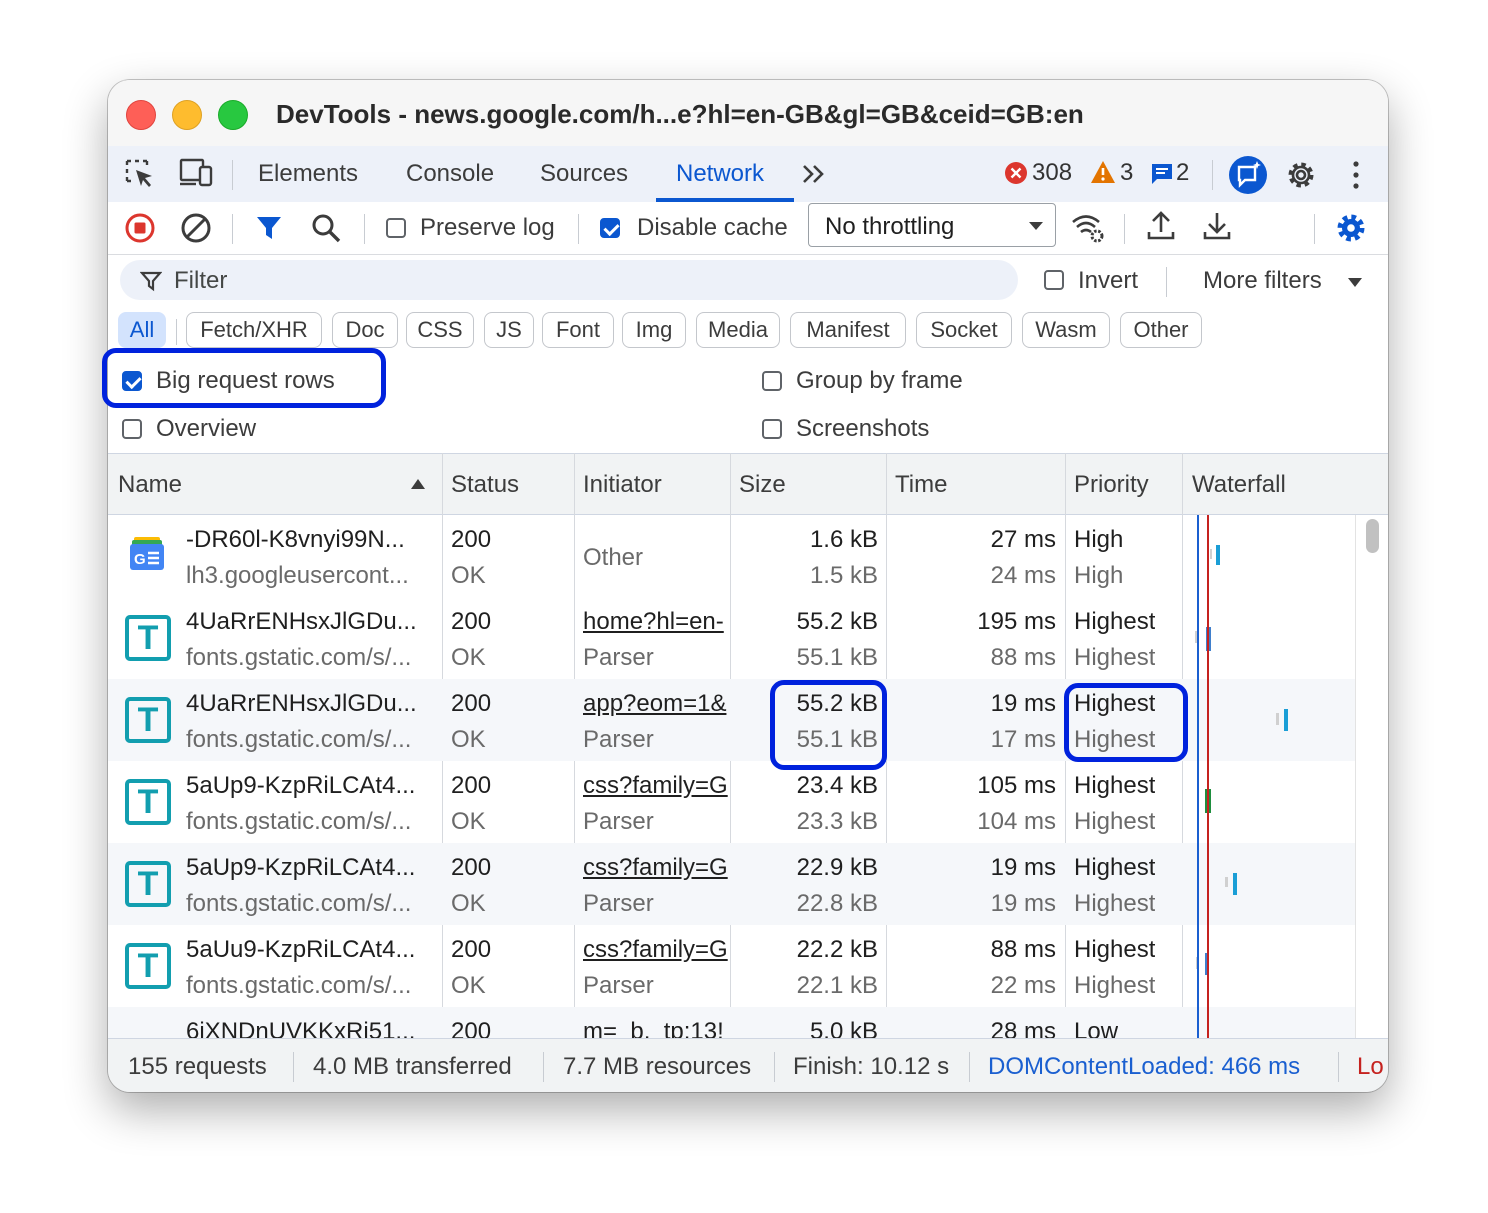 The image size is (1488, 1213). What do you see at coordinates (1372, 536) in the screenshot?
I see `scrollbar-thumb` at bounding box center [1372, 536].